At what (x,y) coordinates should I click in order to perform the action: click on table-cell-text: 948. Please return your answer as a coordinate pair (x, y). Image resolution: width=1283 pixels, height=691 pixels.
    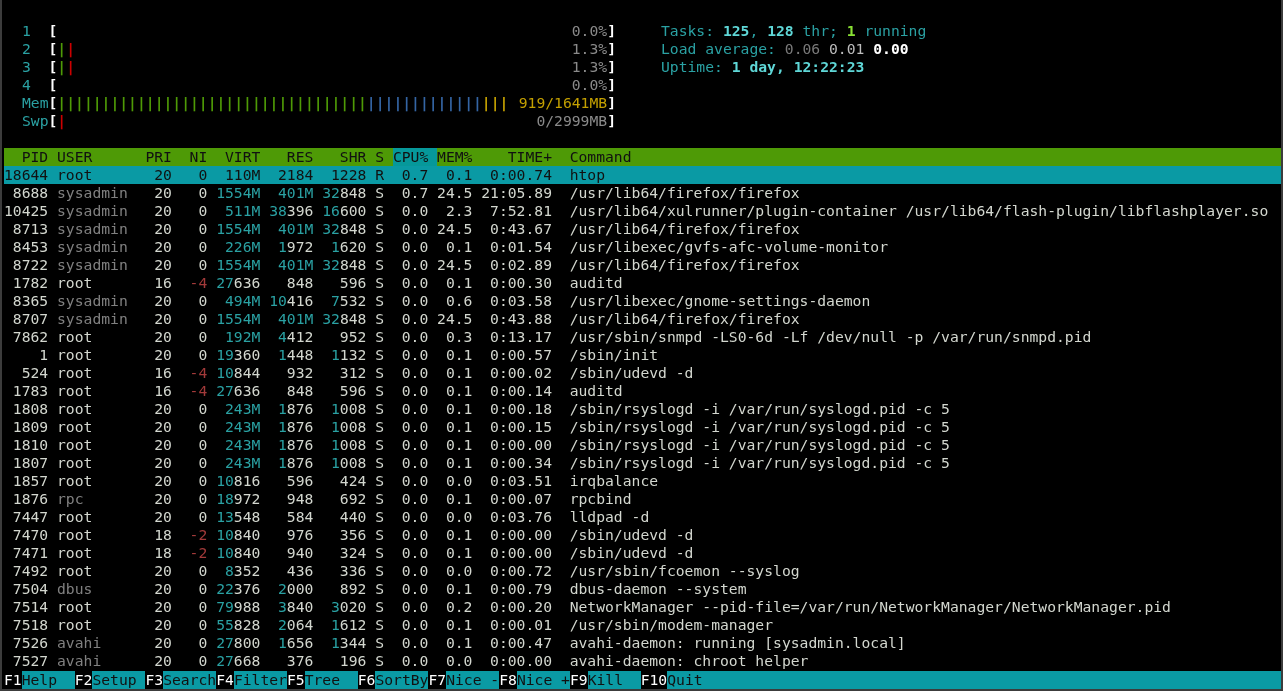
    Looking at the image, I should click on (300, 499).